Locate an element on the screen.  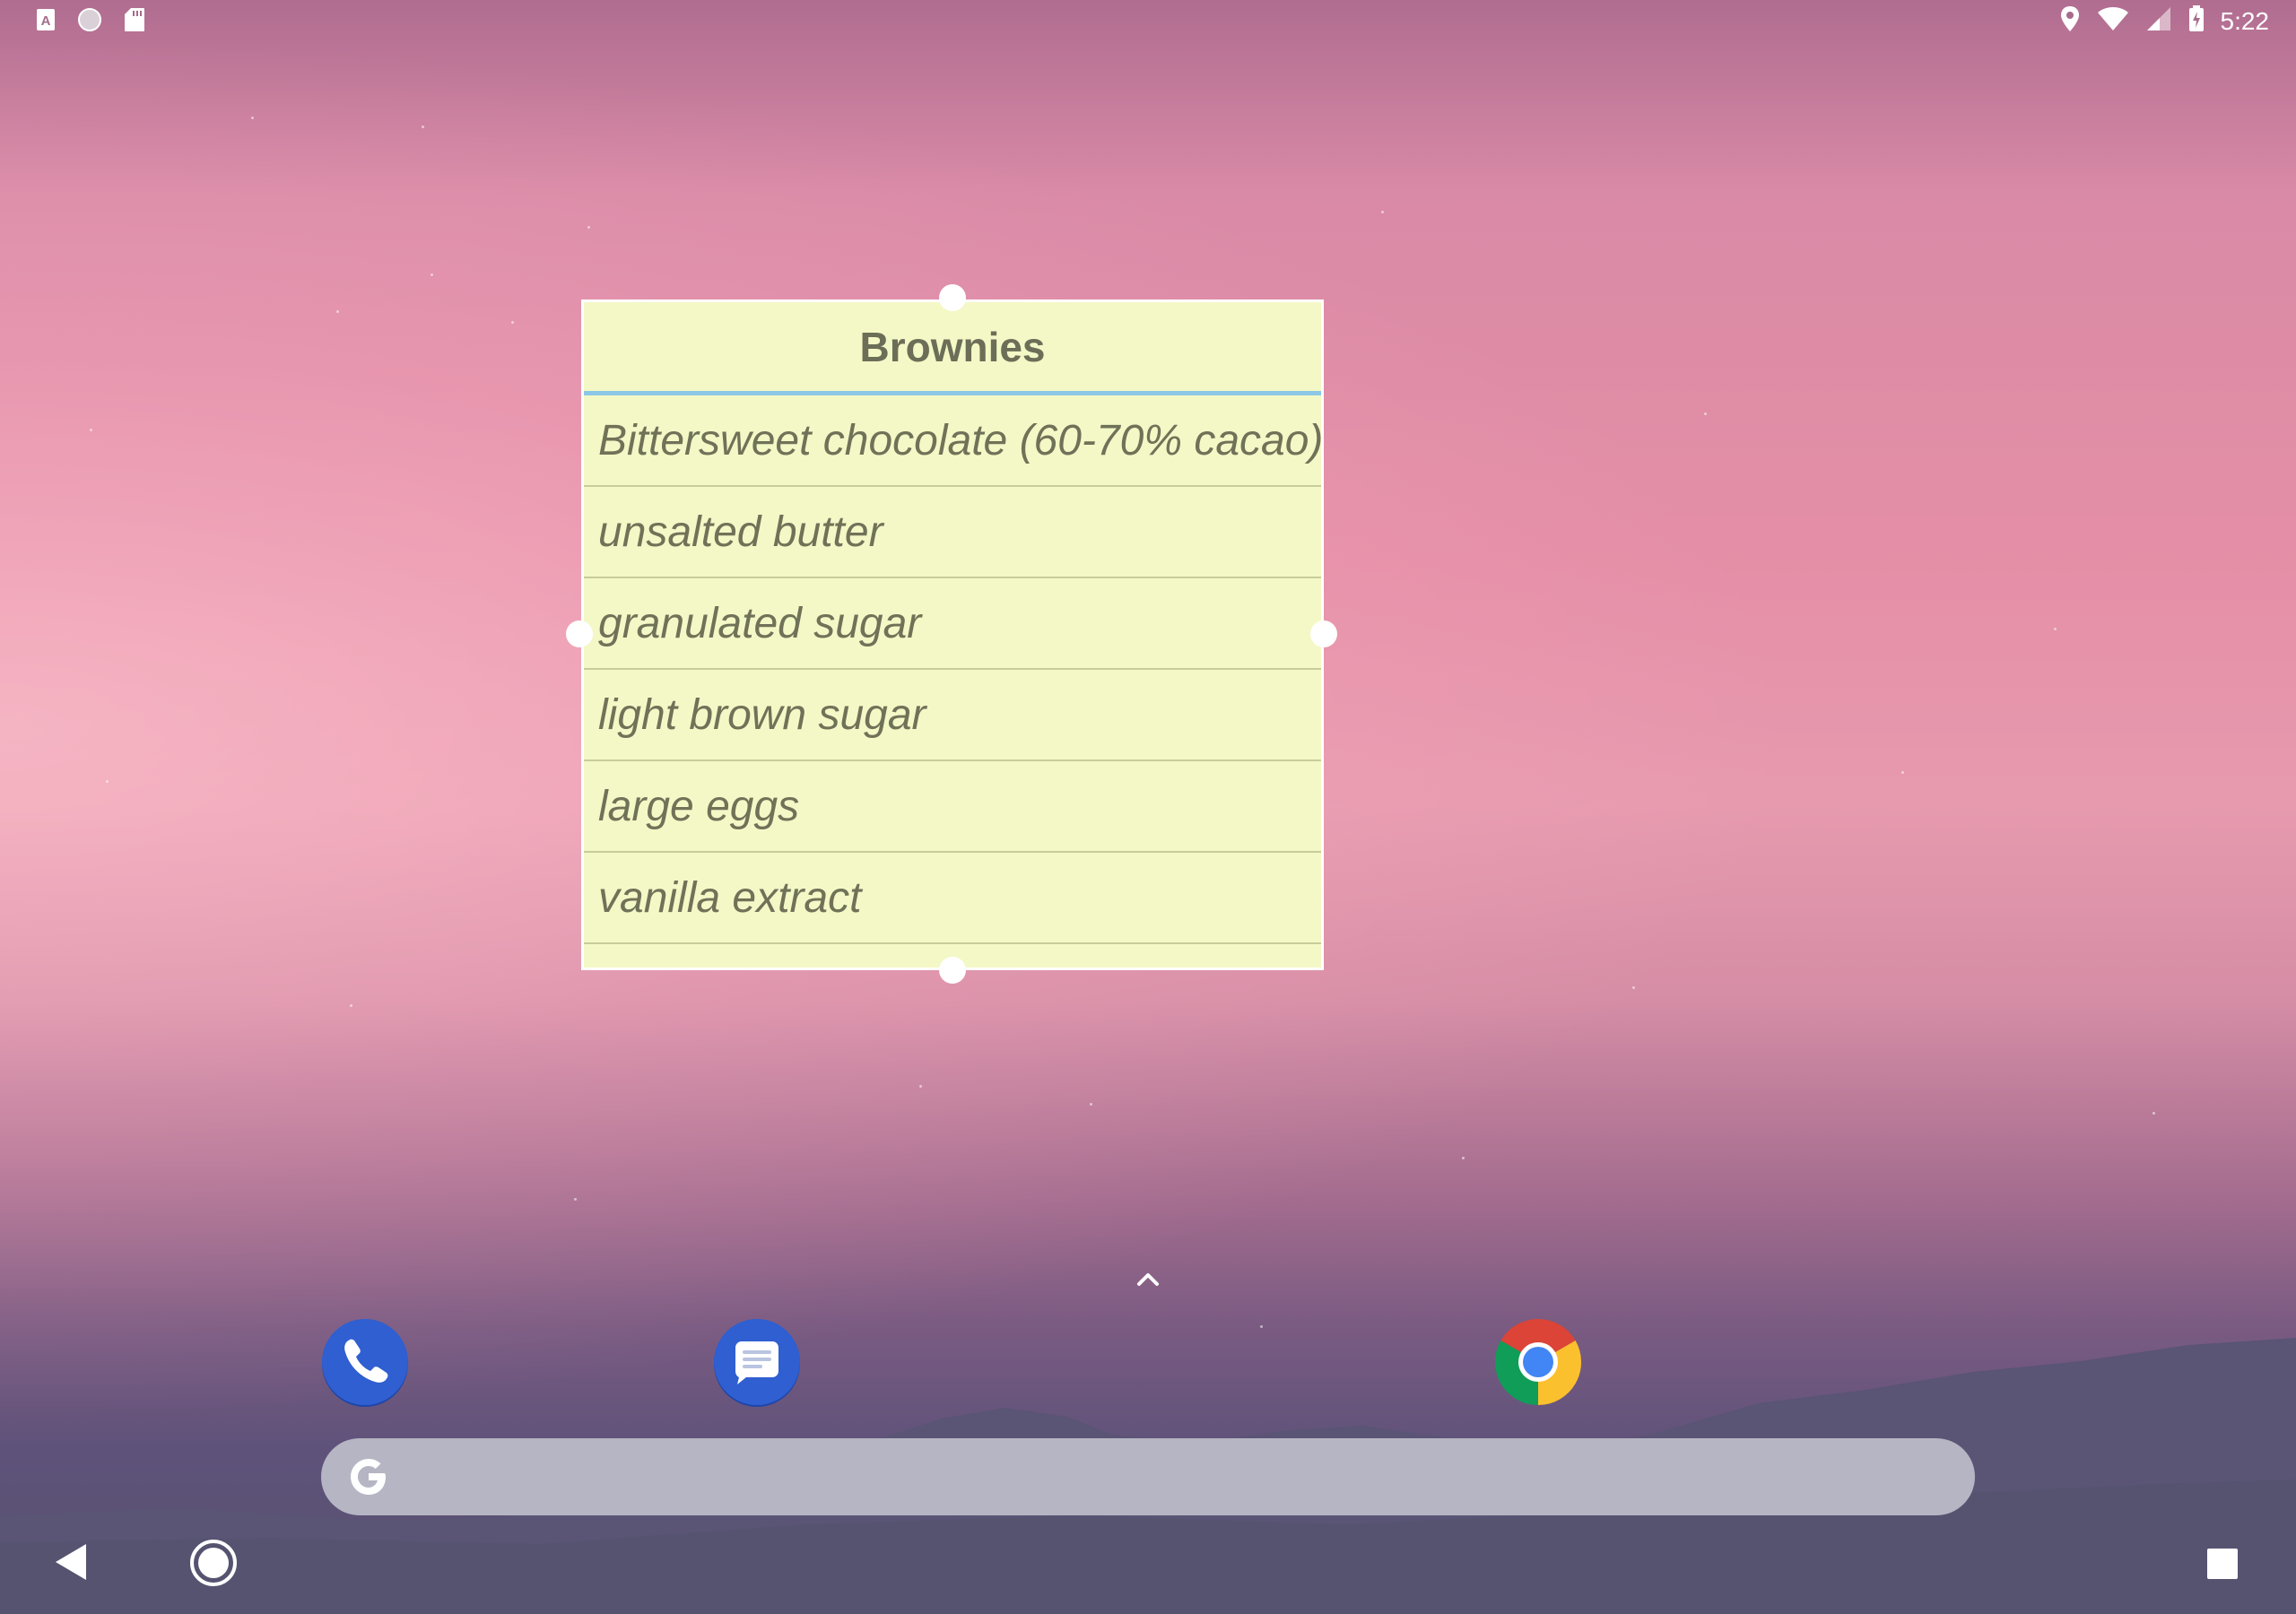
location-icon is located at coordinates (2070, 21).